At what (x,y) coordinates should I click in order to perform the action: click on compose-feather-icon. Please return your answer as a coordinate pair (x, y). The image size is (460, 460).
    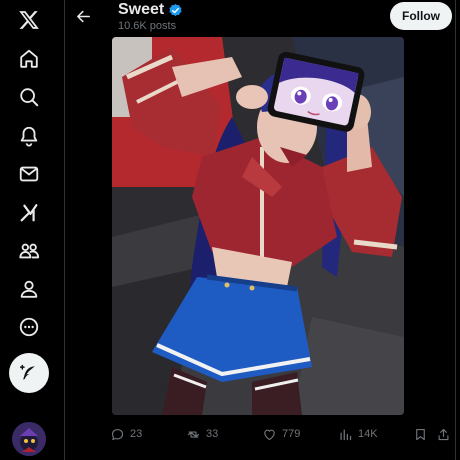
    Looking at the image, I should click on (27, 372).